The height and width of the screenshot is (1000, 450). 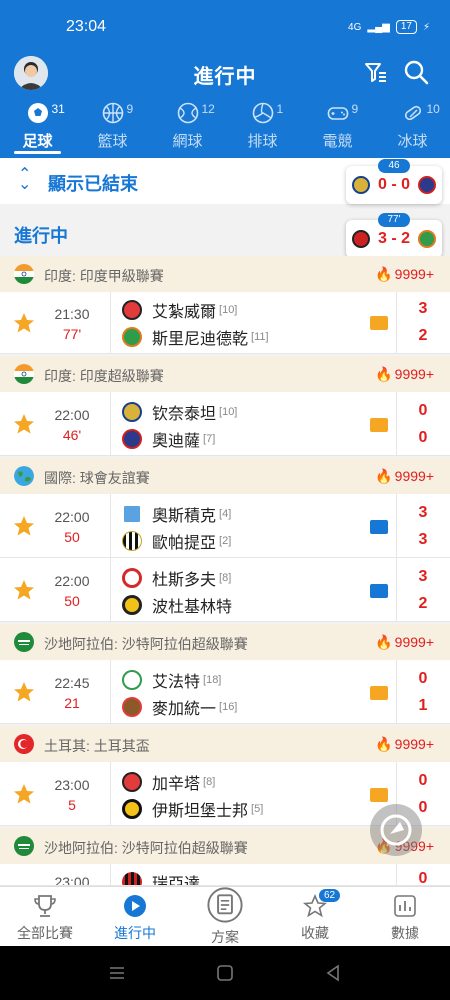 What do you see at coordinates (412, 128) in the screenshot?
I see `tab-hockey: 10 冰球` at bounding box center [412, 128].